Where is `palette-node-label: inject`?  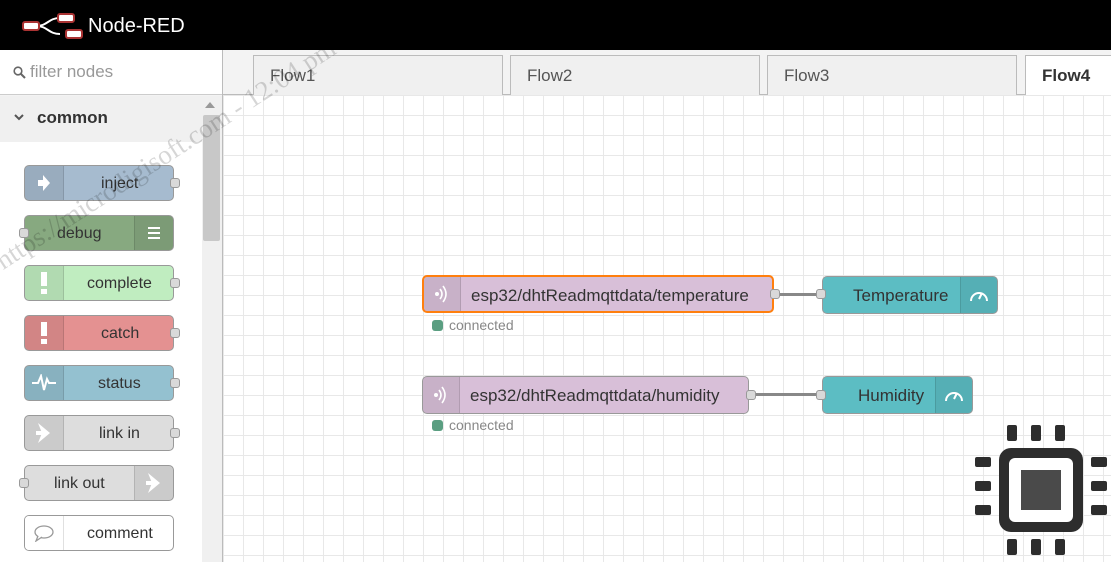
palette-node-label: inject is located at coordinates (120, 183).